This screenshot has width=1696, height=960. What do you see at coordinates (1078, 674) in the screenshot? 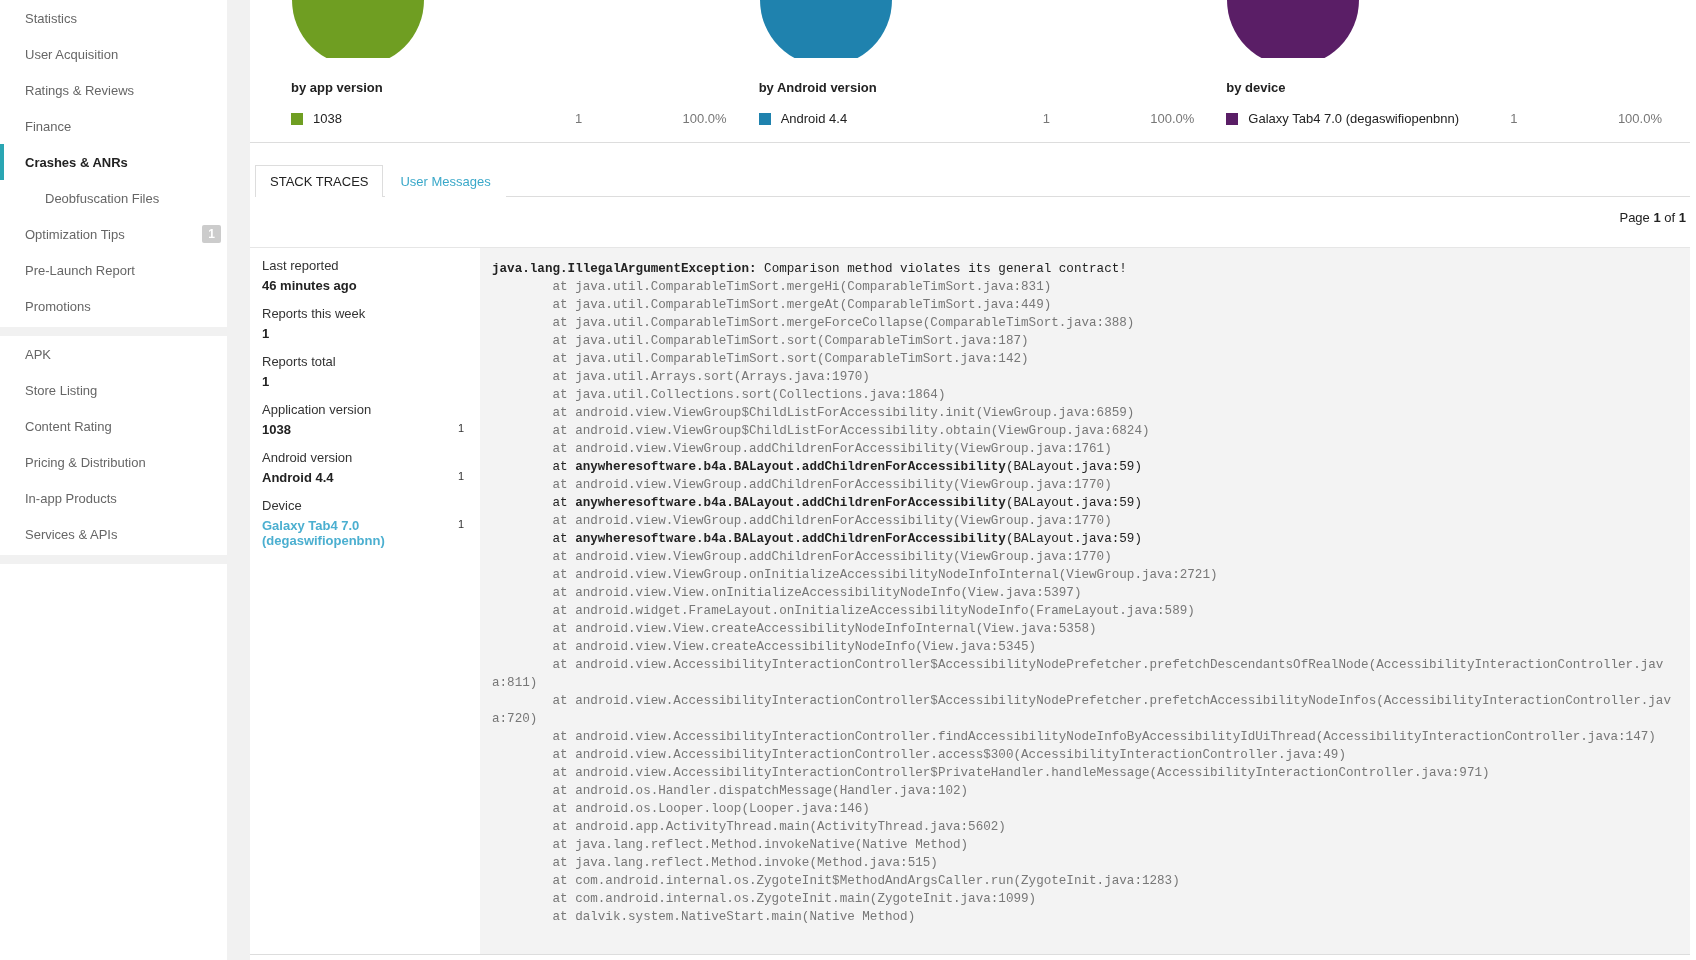
I see `stack-trace-line: at android.view.AccessibilityInteractionController$AccessibilityNodePrefetcher.prefetchDescendantsOfRealNode(AccessibilityInteractionController.java:811)` at bounding box center [1078, 674].